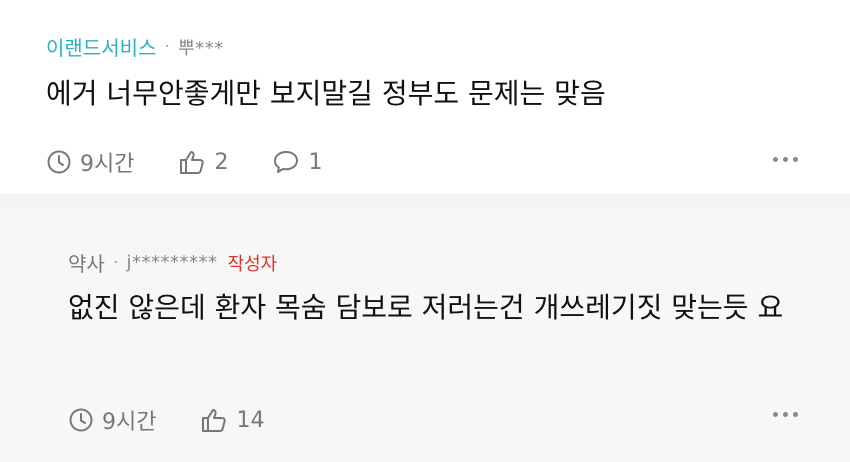  I want to click on comment-text: 없진 않은데 환자 목숨 담보로 저러는건 개쓰레기짓 맞는듯 요, so click(426, 307).